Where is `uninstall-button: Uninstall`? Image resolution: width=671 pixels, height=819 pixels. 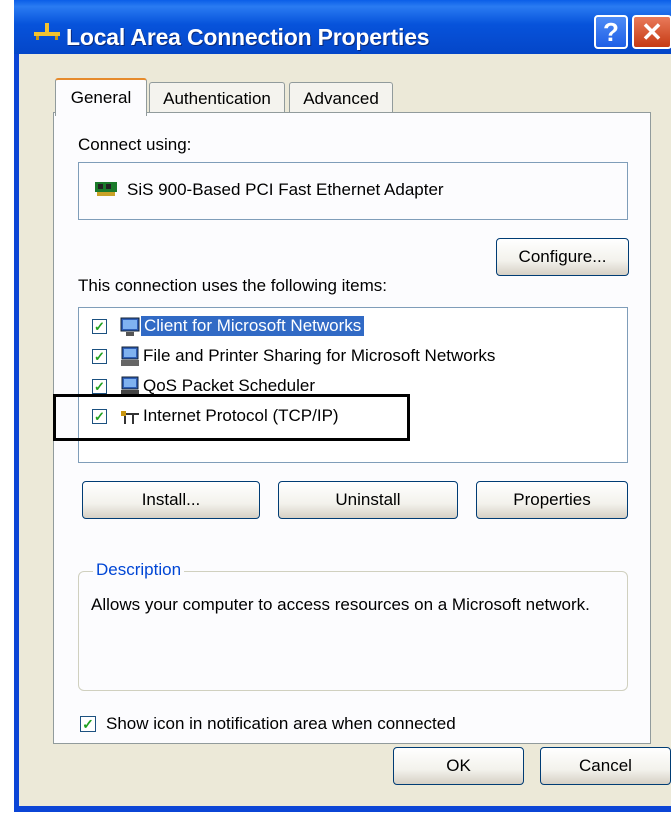
uninstall-button: Uninstall is located at coordinates (368, 500).